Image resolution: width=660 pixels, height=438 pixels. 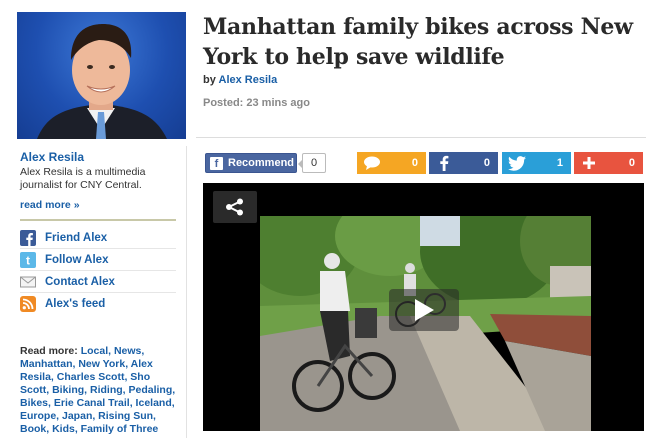 I want to click on mail-icon, so click(x=28, y=282).